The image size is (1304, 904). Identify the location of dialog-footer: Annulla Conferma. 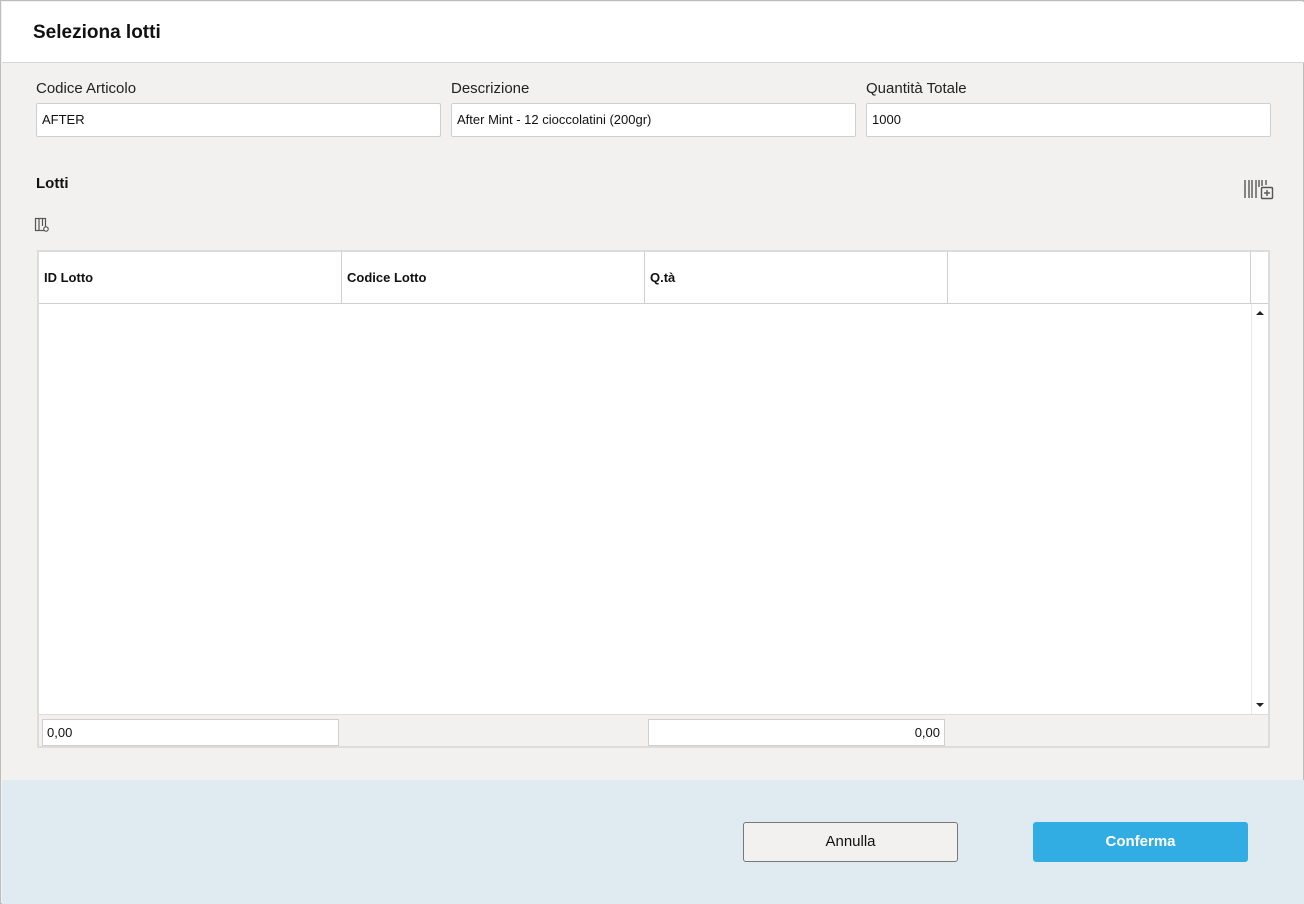
(653, 842).